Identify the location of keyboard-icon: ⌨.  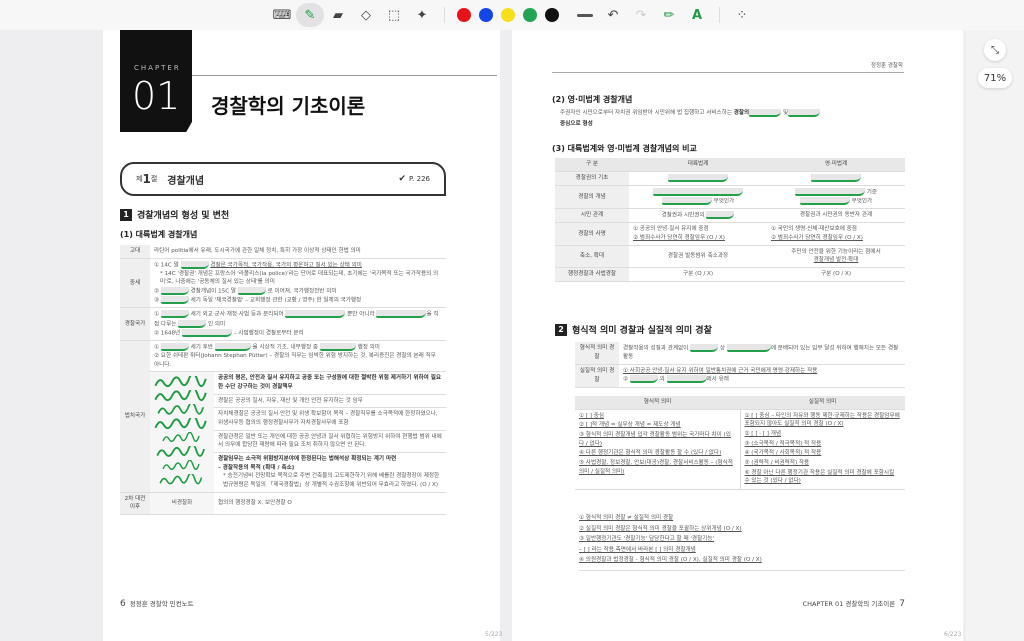
(282, 15).